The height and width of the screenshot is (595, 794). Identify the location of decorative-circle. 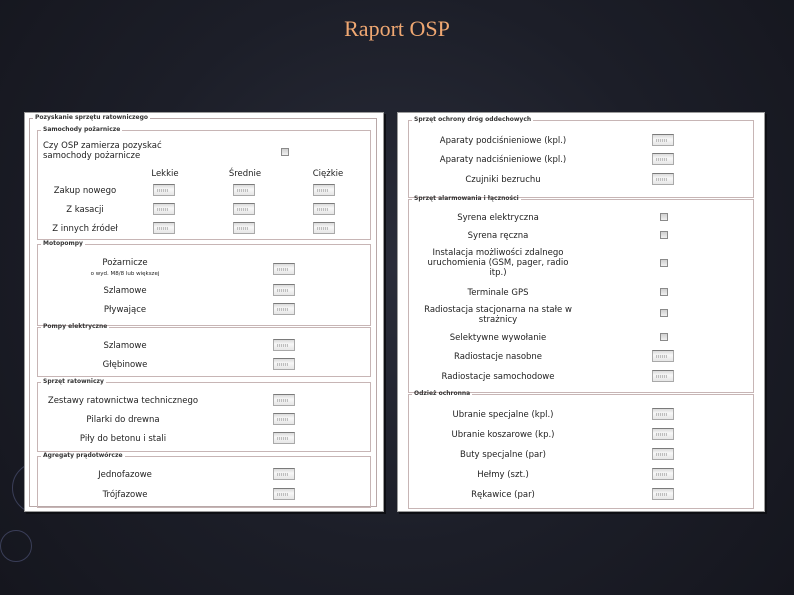
(16, 546).